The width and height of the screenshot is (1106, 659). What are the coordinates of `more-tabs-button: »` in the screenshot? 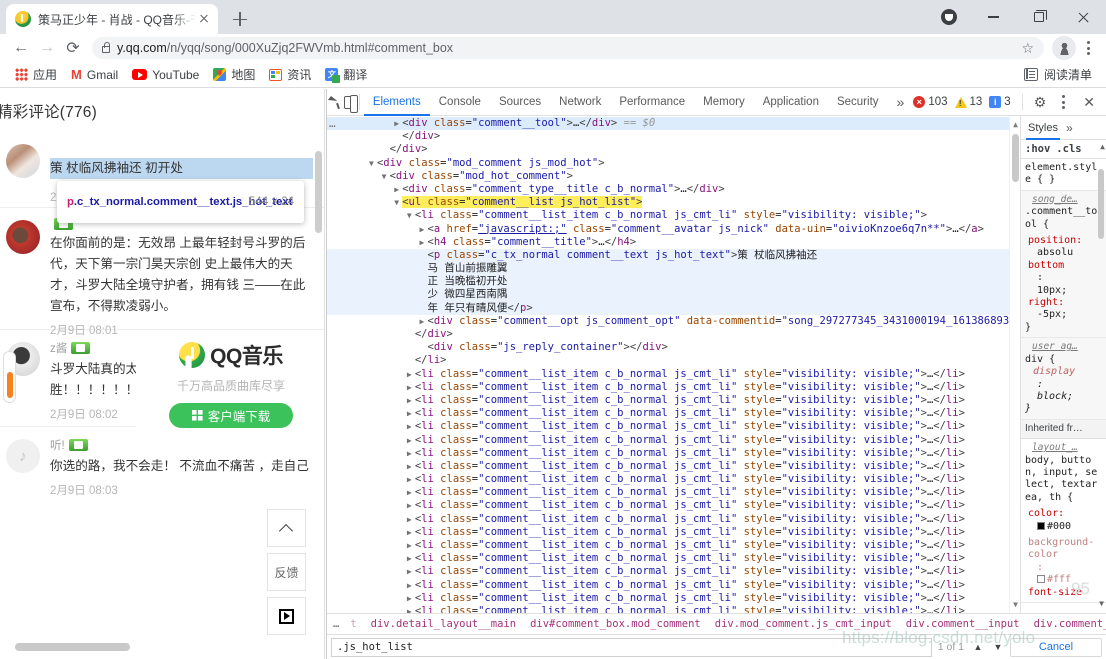 It's located at (901, 102).